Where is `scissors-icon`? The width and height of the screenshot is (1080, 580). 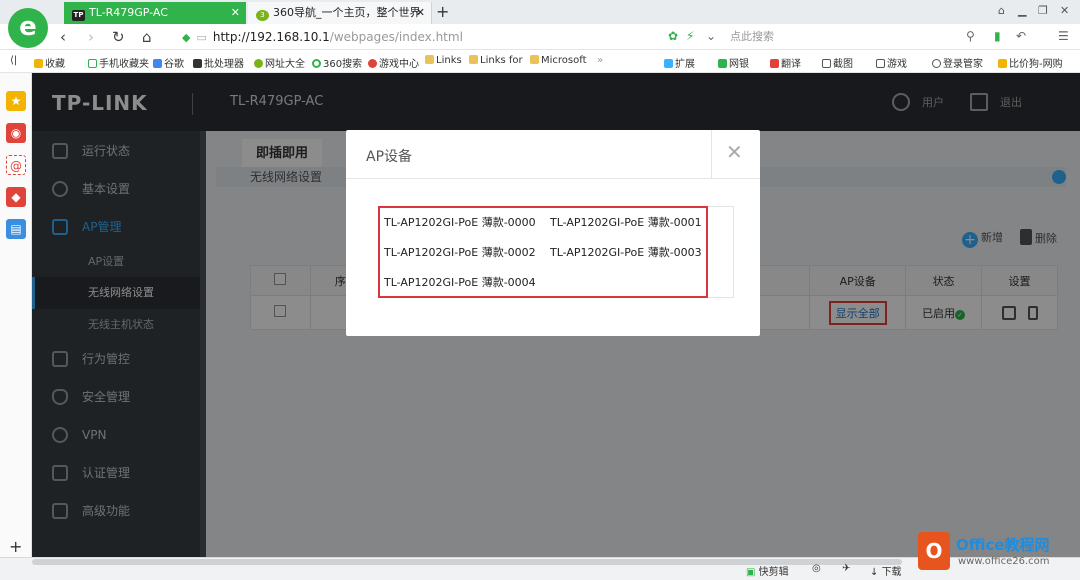 scissors-icon is located at coordinates (826, 63).